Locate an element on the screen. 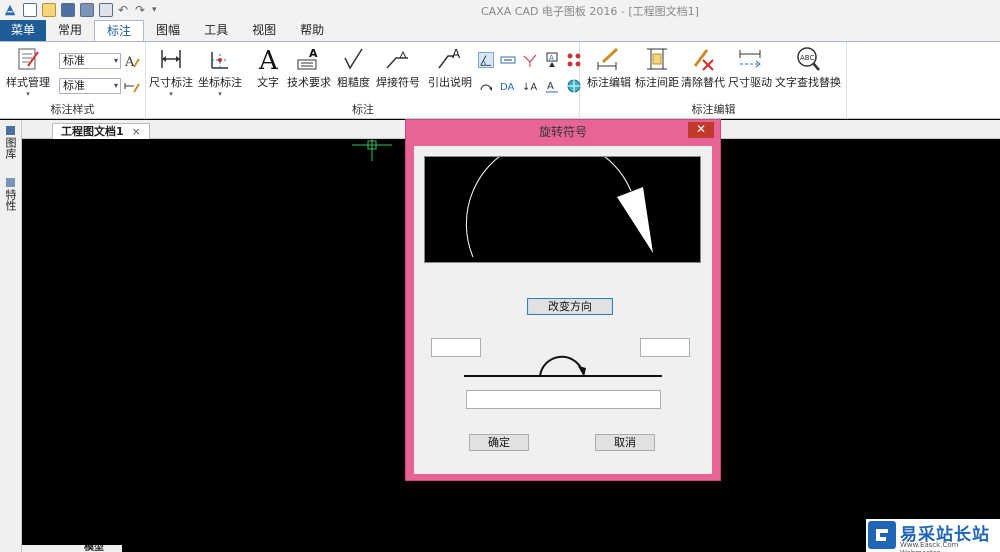 The height and width of the screenshot is (552, 1000). tab-view: 视图 is located at coordinates (264, 30).